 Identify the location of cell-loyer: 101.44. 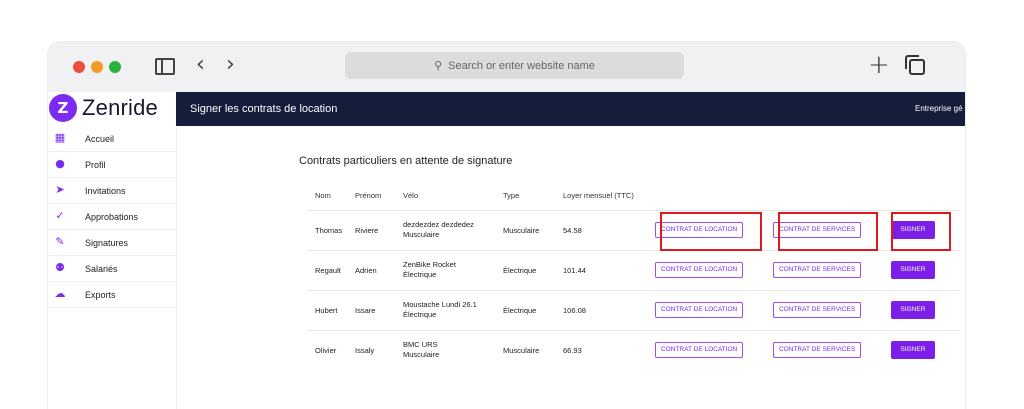
(609, 269).